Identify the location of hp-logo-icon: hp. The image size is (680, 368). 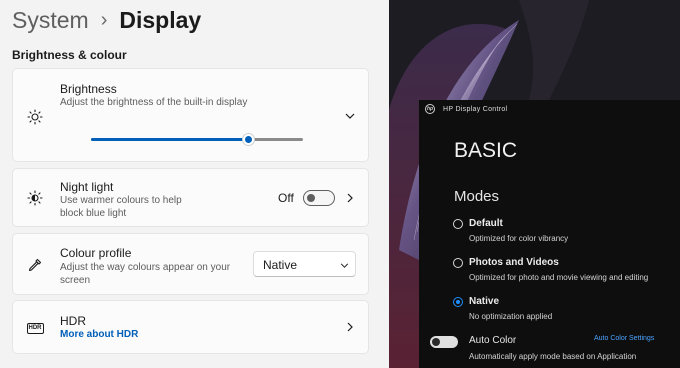
(430, 109).